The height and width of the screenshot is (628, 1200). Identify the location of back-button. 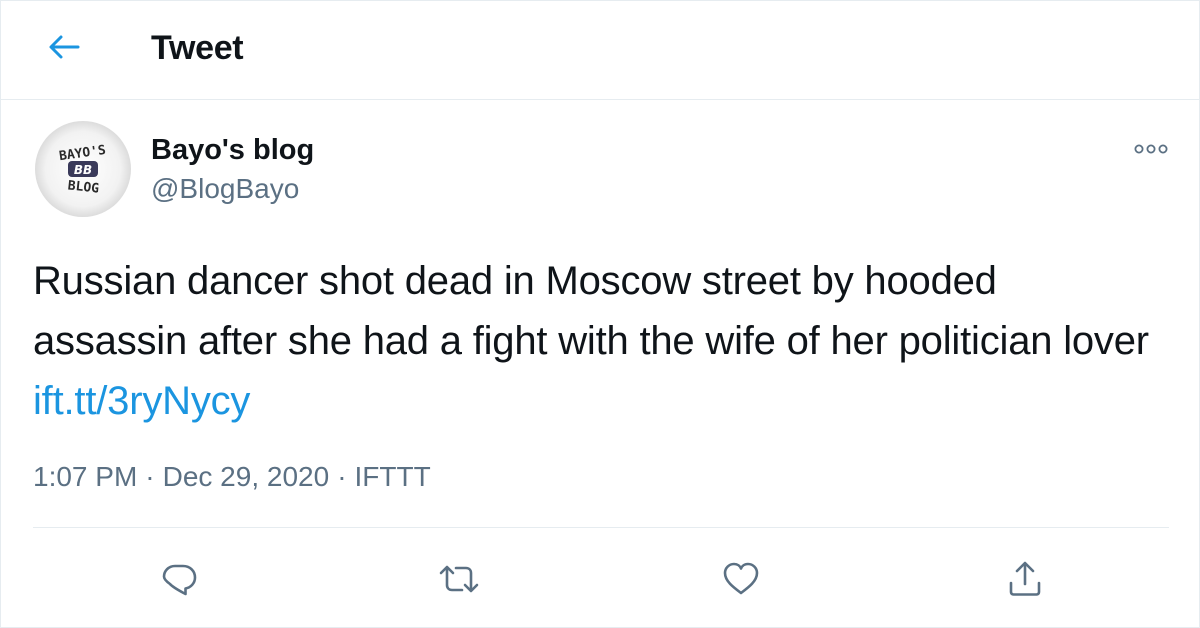
(64, 47).